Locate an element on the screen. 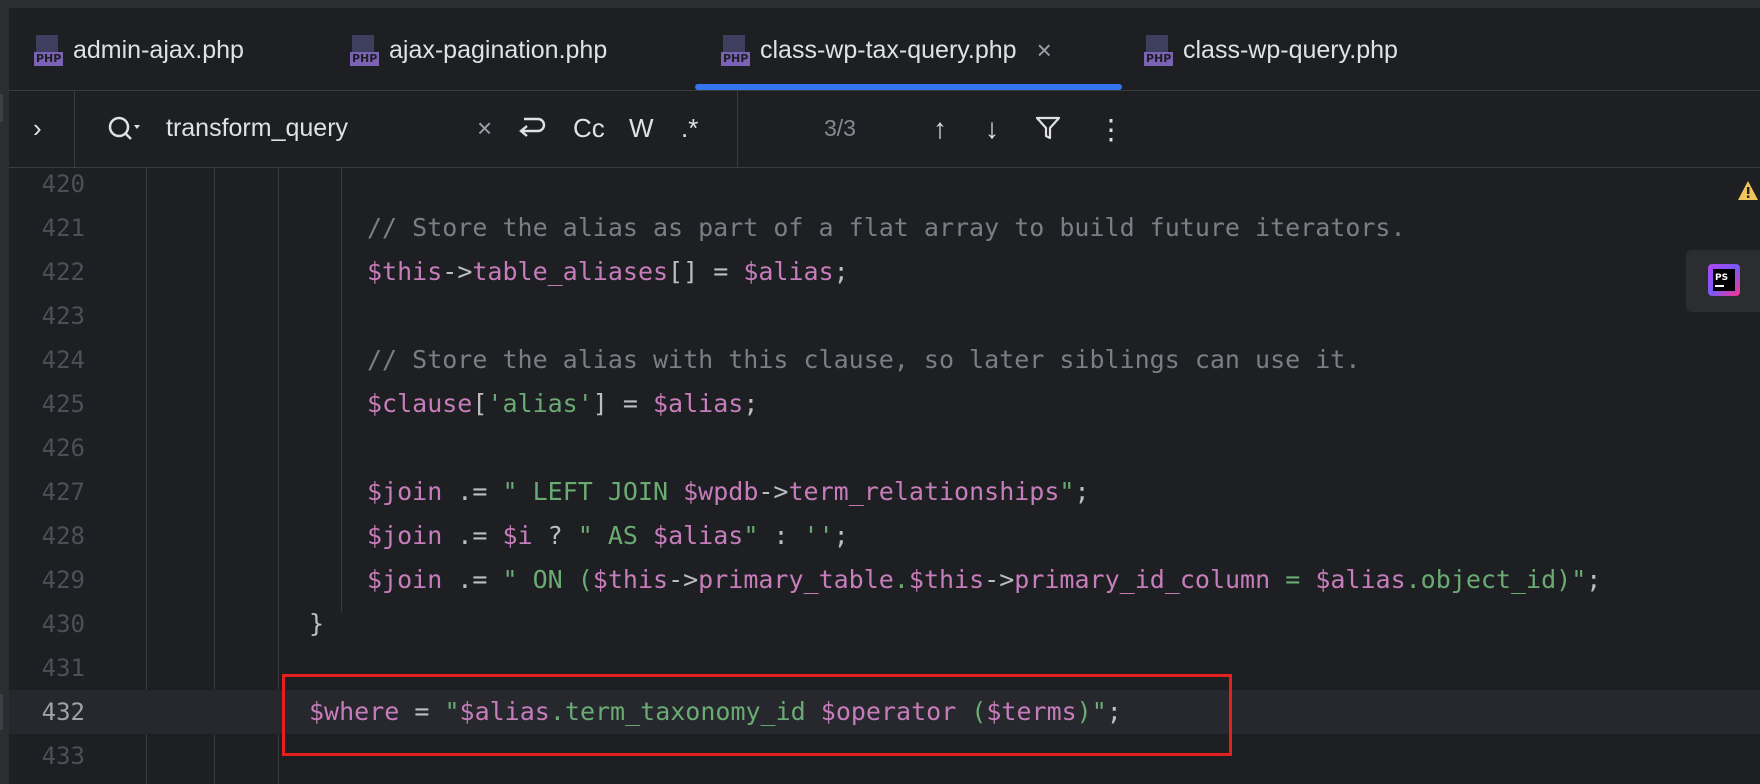  code-text: $clause['alias'] = $alias; is located at coordinates (562, 404).